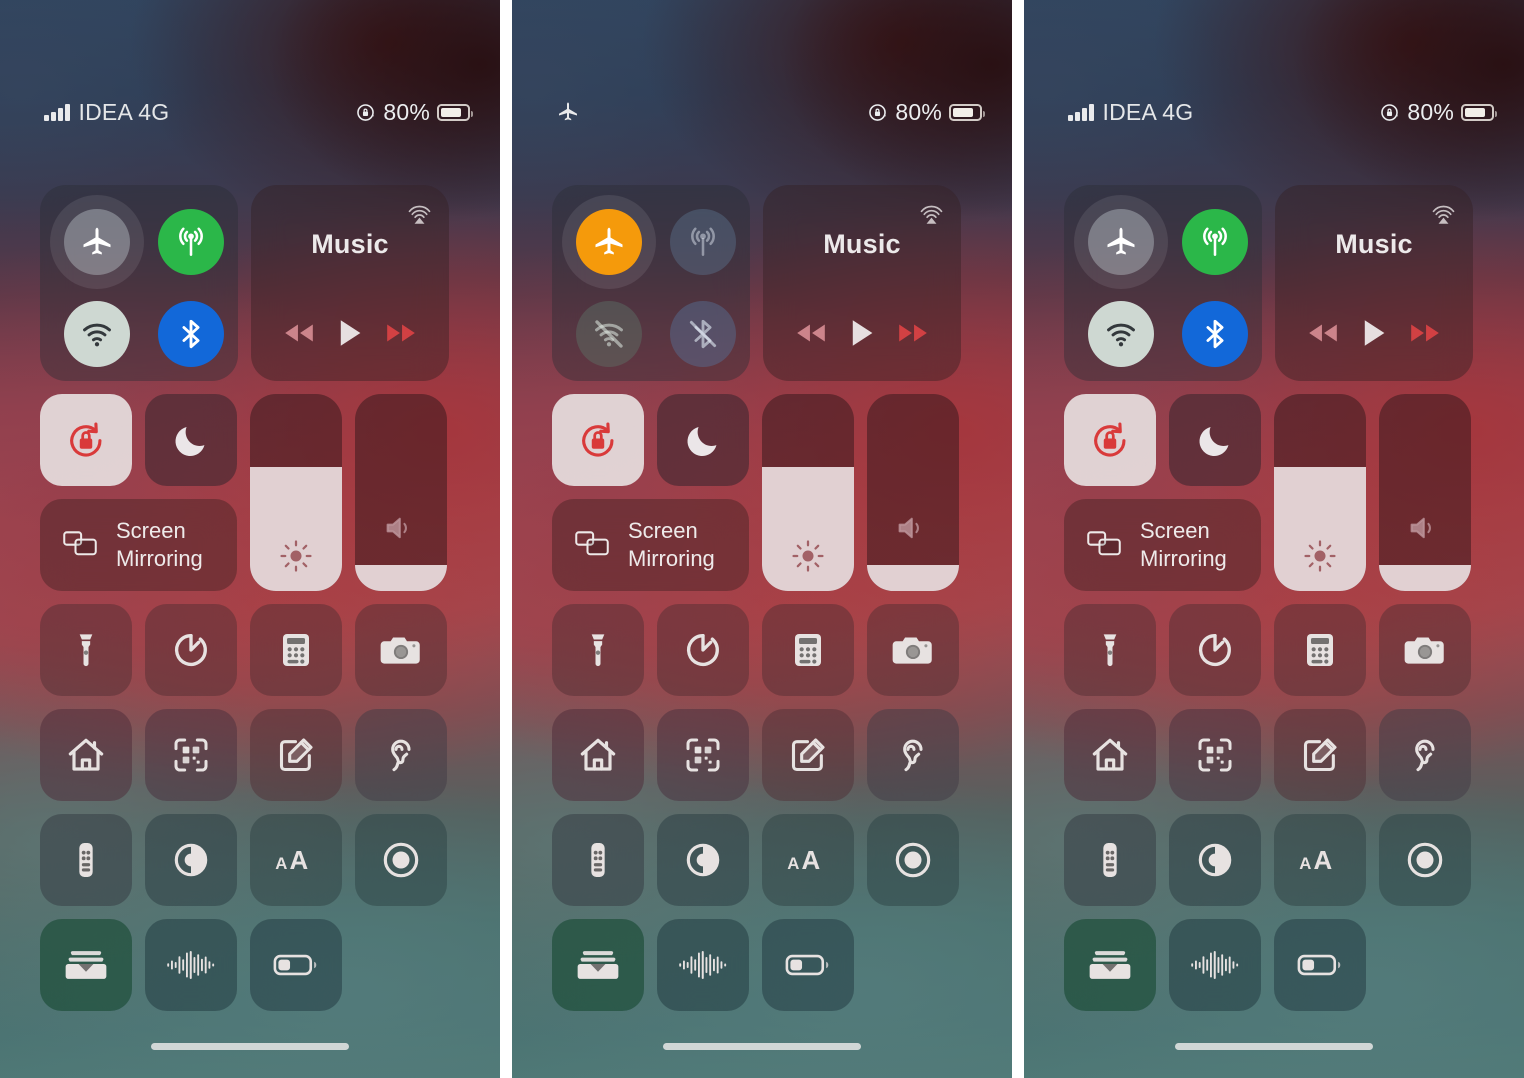 This screenshot has height=1078, width=1524. Describe the element at coordinates (299, 861) in the screenshot. I see `svg-text: A` at that location.